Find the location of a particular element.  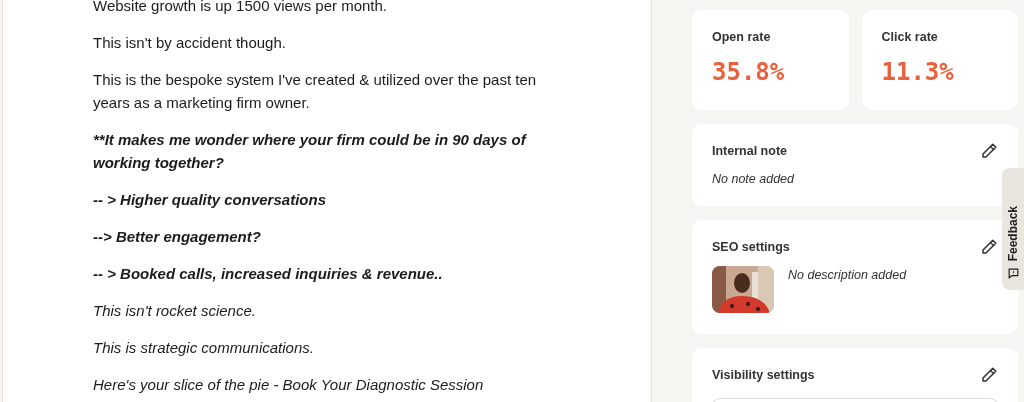

comment-icon is located at coordinates (1013, 273).